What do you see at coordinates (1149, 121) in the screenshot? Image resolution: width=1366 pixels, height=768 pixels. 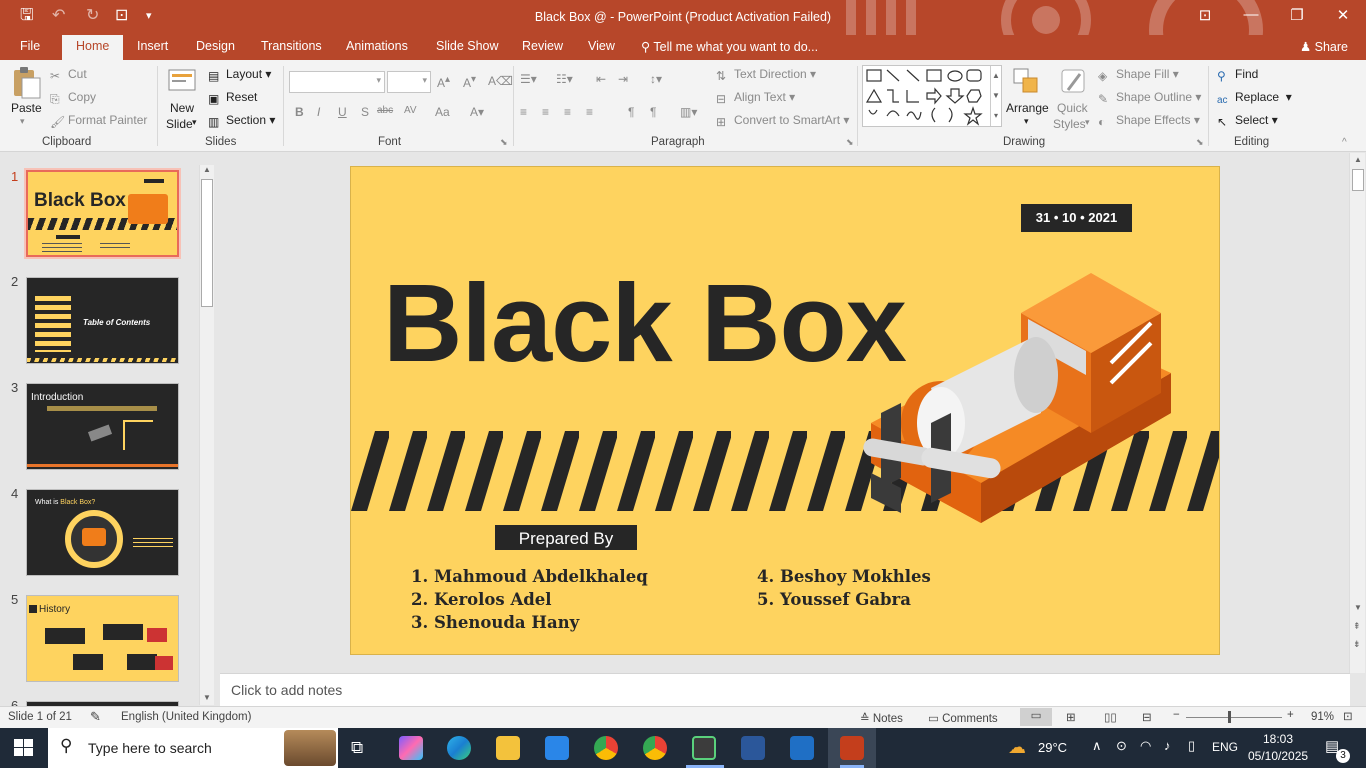 I see `shape-effects-button: ◐ Shape Effects ▾` at bounding box center [1149, 121].